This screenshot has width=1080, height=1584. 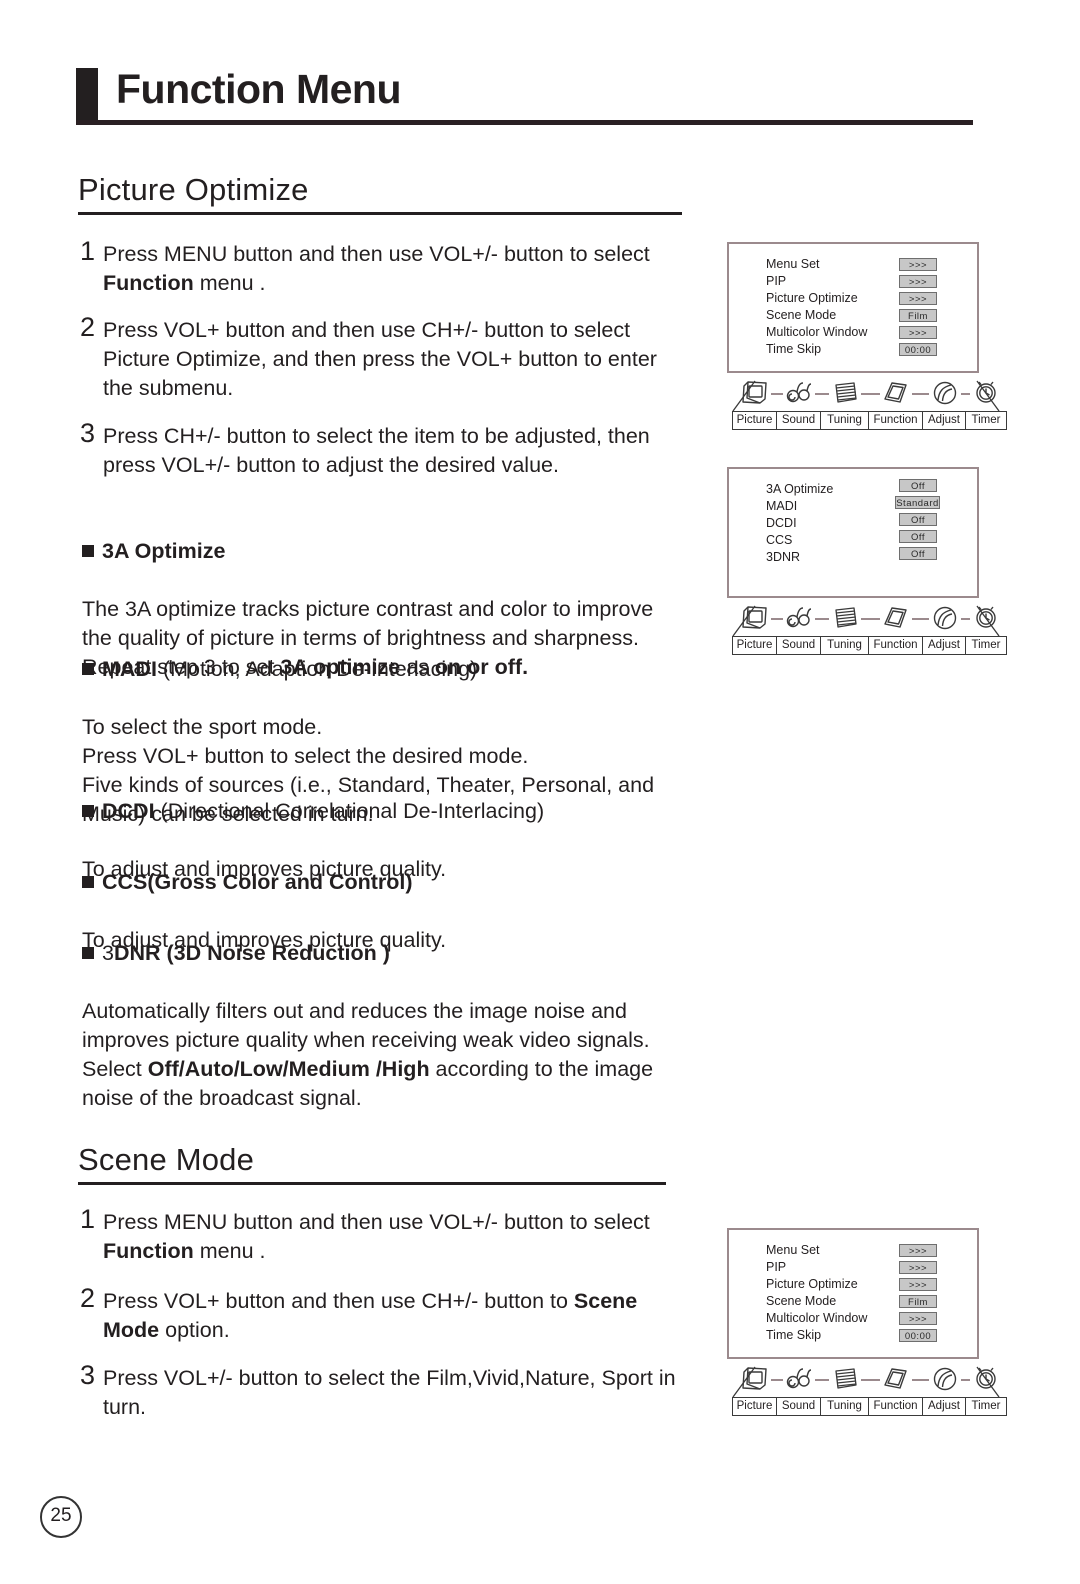 What do you see at coordinates (394, 551) in the screenshot?
I see `topic-title: 3A Optimize` at bounding box center [394, 551].